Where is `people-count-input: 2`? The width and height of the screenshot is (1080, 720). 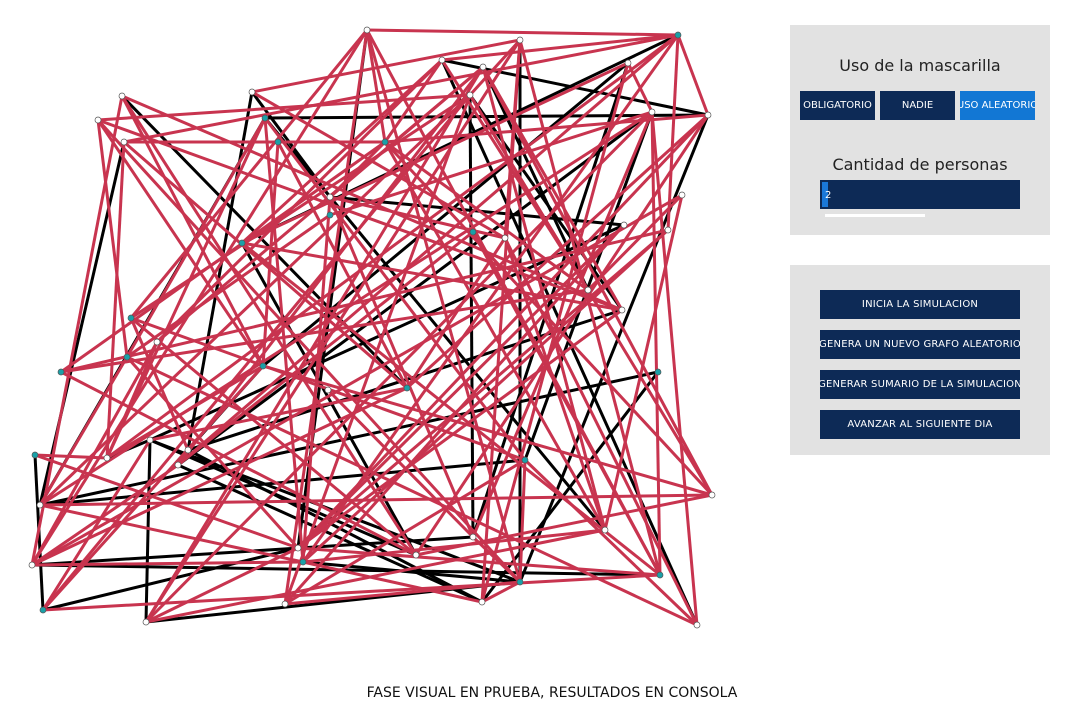 people-count-input: 2 is located at coordinates (920, 194).